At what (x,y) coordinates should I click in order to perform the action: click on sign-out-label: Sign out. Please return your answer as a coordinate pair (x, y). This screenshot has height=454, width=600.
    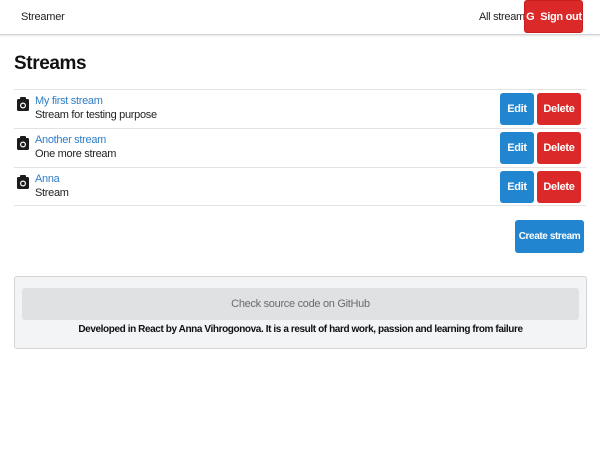
    Looking at the image, I should click on (561, 16).